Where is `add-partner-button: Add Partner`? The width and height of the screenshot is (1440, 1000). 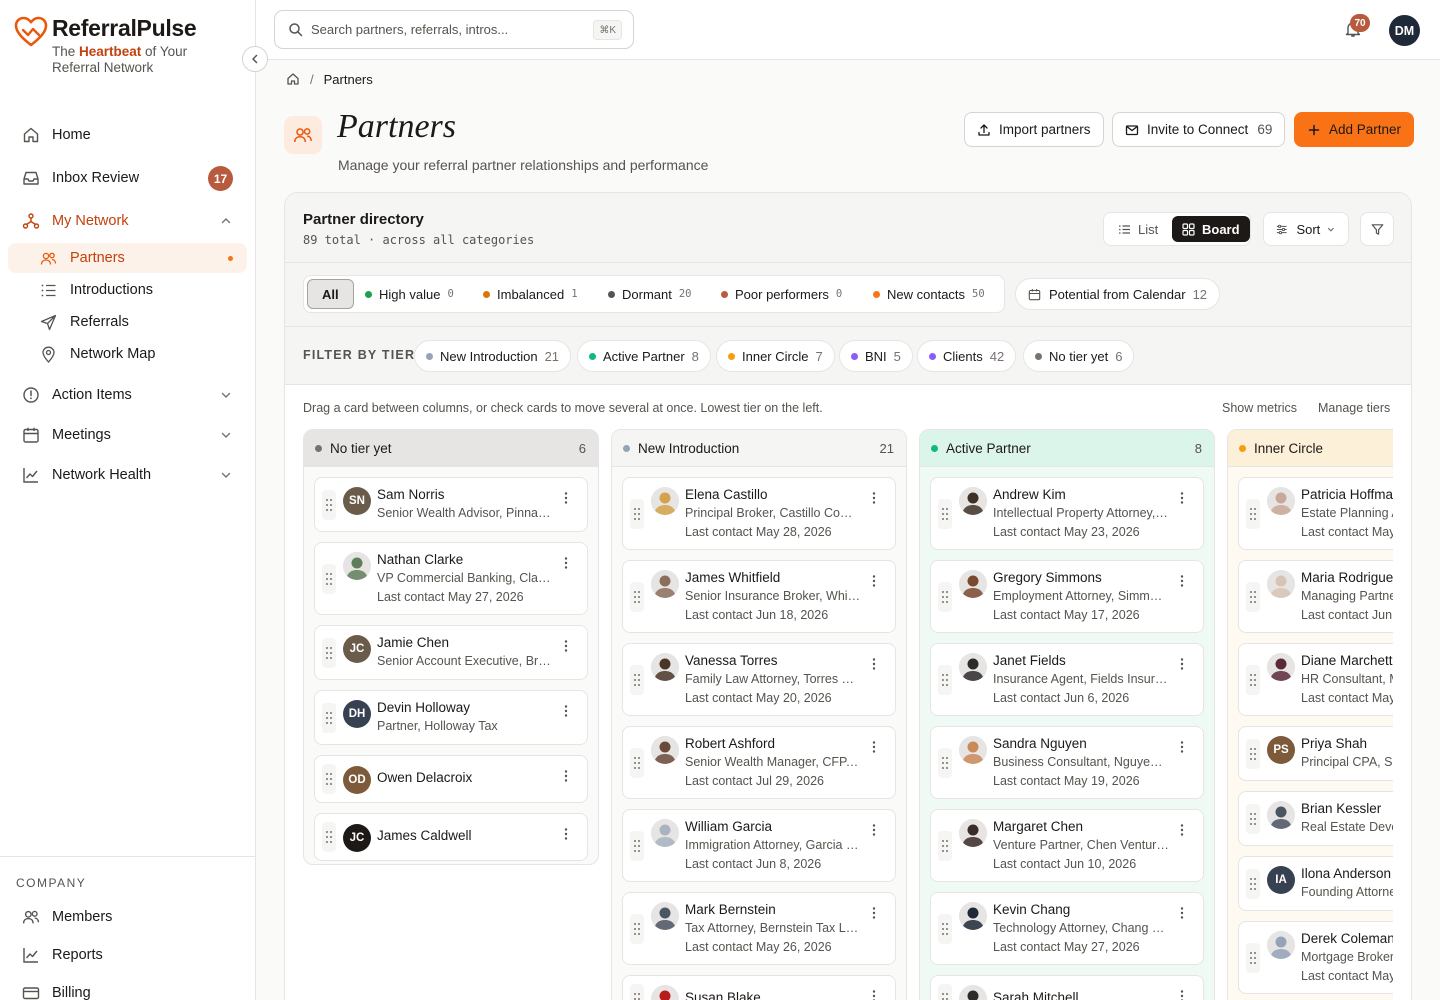
add-partner-button: Add Partner is located at coordinates (1354, 129).